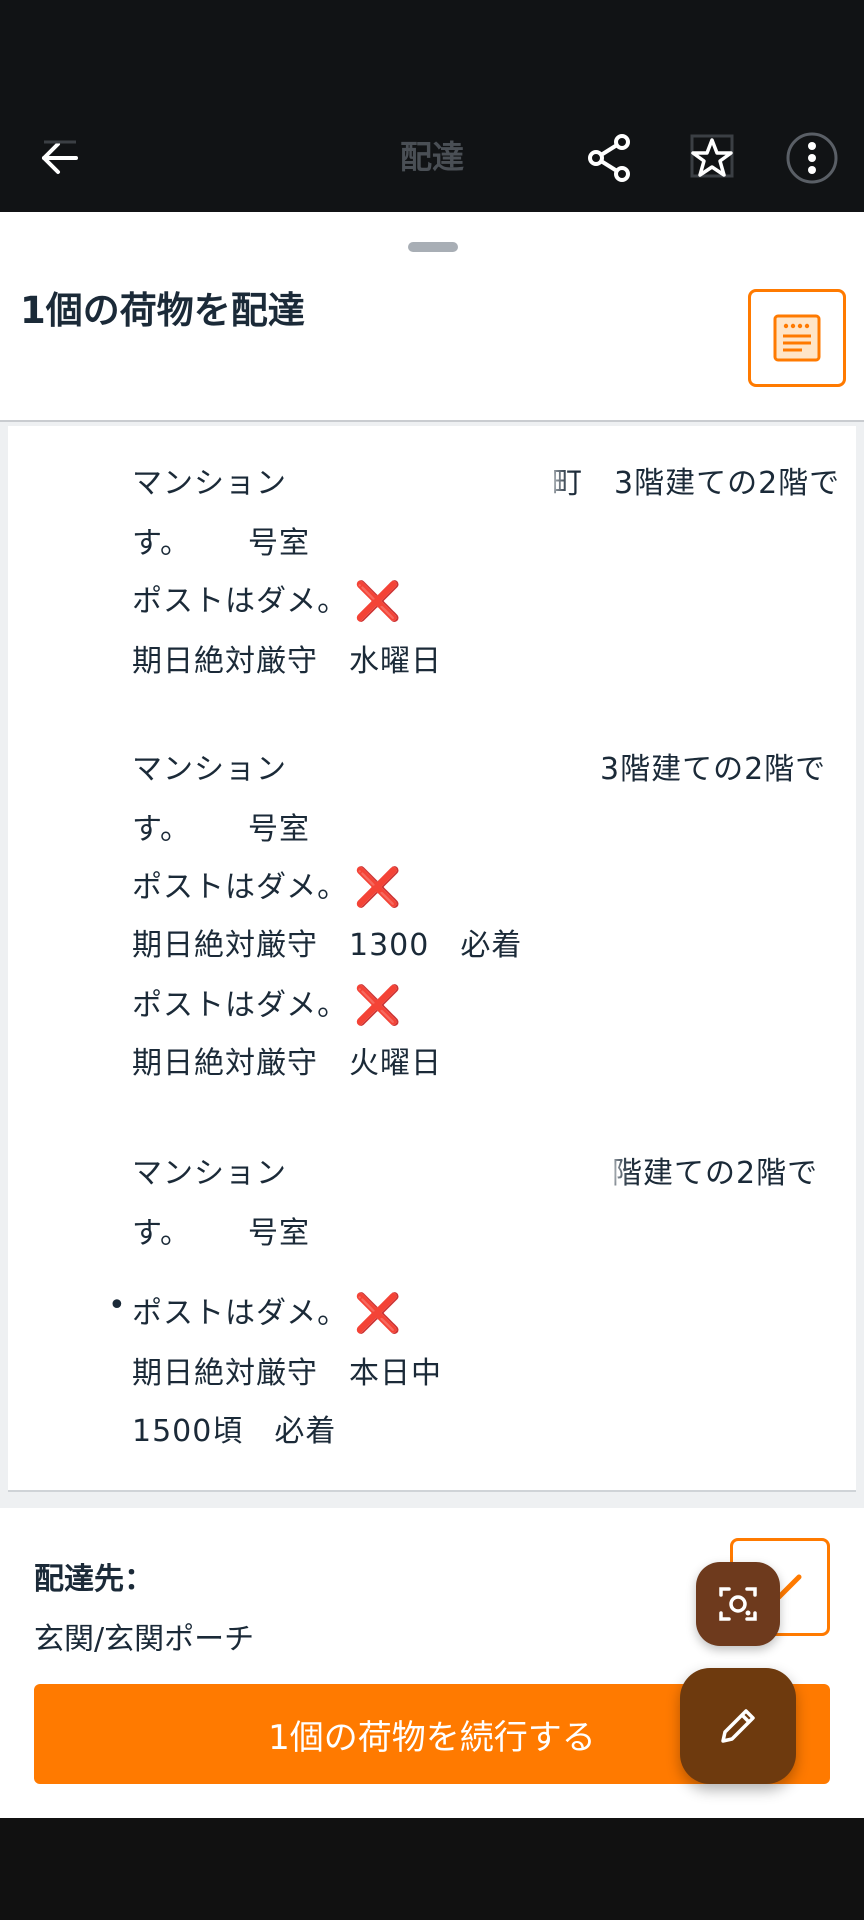  Describe the element at coordinates (713, 769) in the screenshot. I see `note-line: 3階建ての2階で` at that location.